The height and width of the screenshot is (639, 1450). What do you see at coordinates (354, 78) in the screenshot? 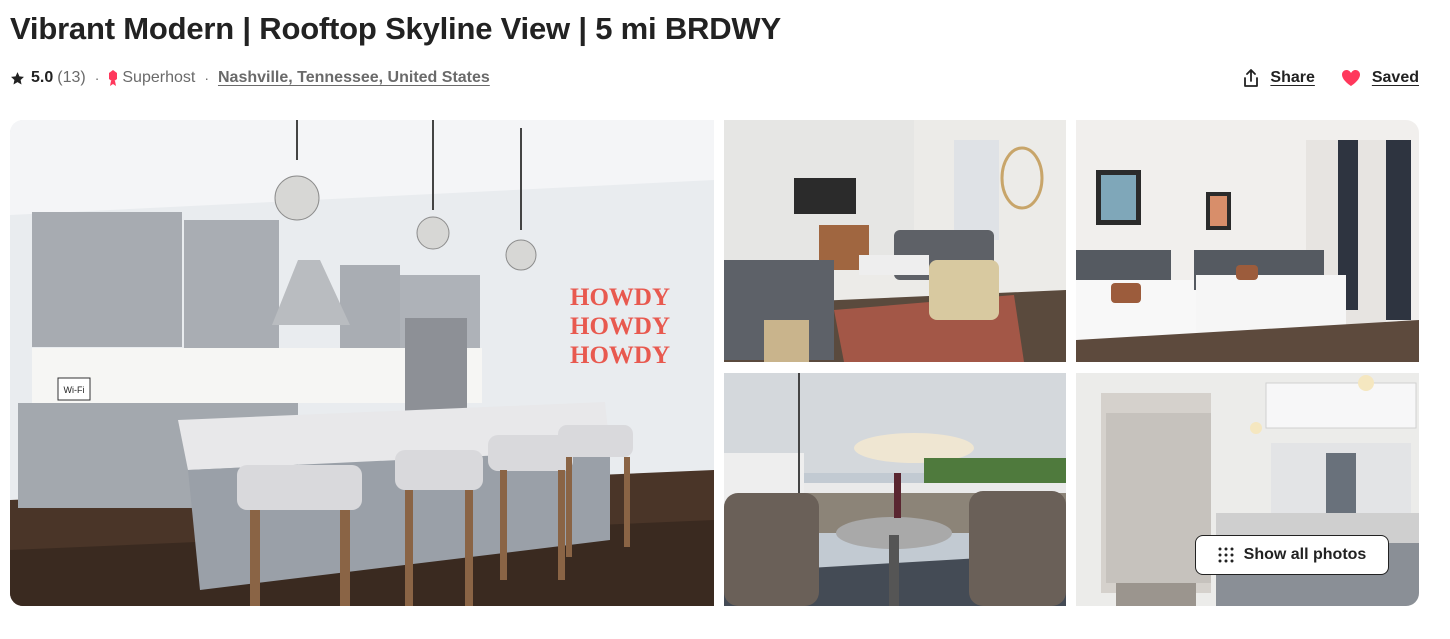
I see `location-link: Nashville, Tennessee, United States` at bounding box center [354, 78].